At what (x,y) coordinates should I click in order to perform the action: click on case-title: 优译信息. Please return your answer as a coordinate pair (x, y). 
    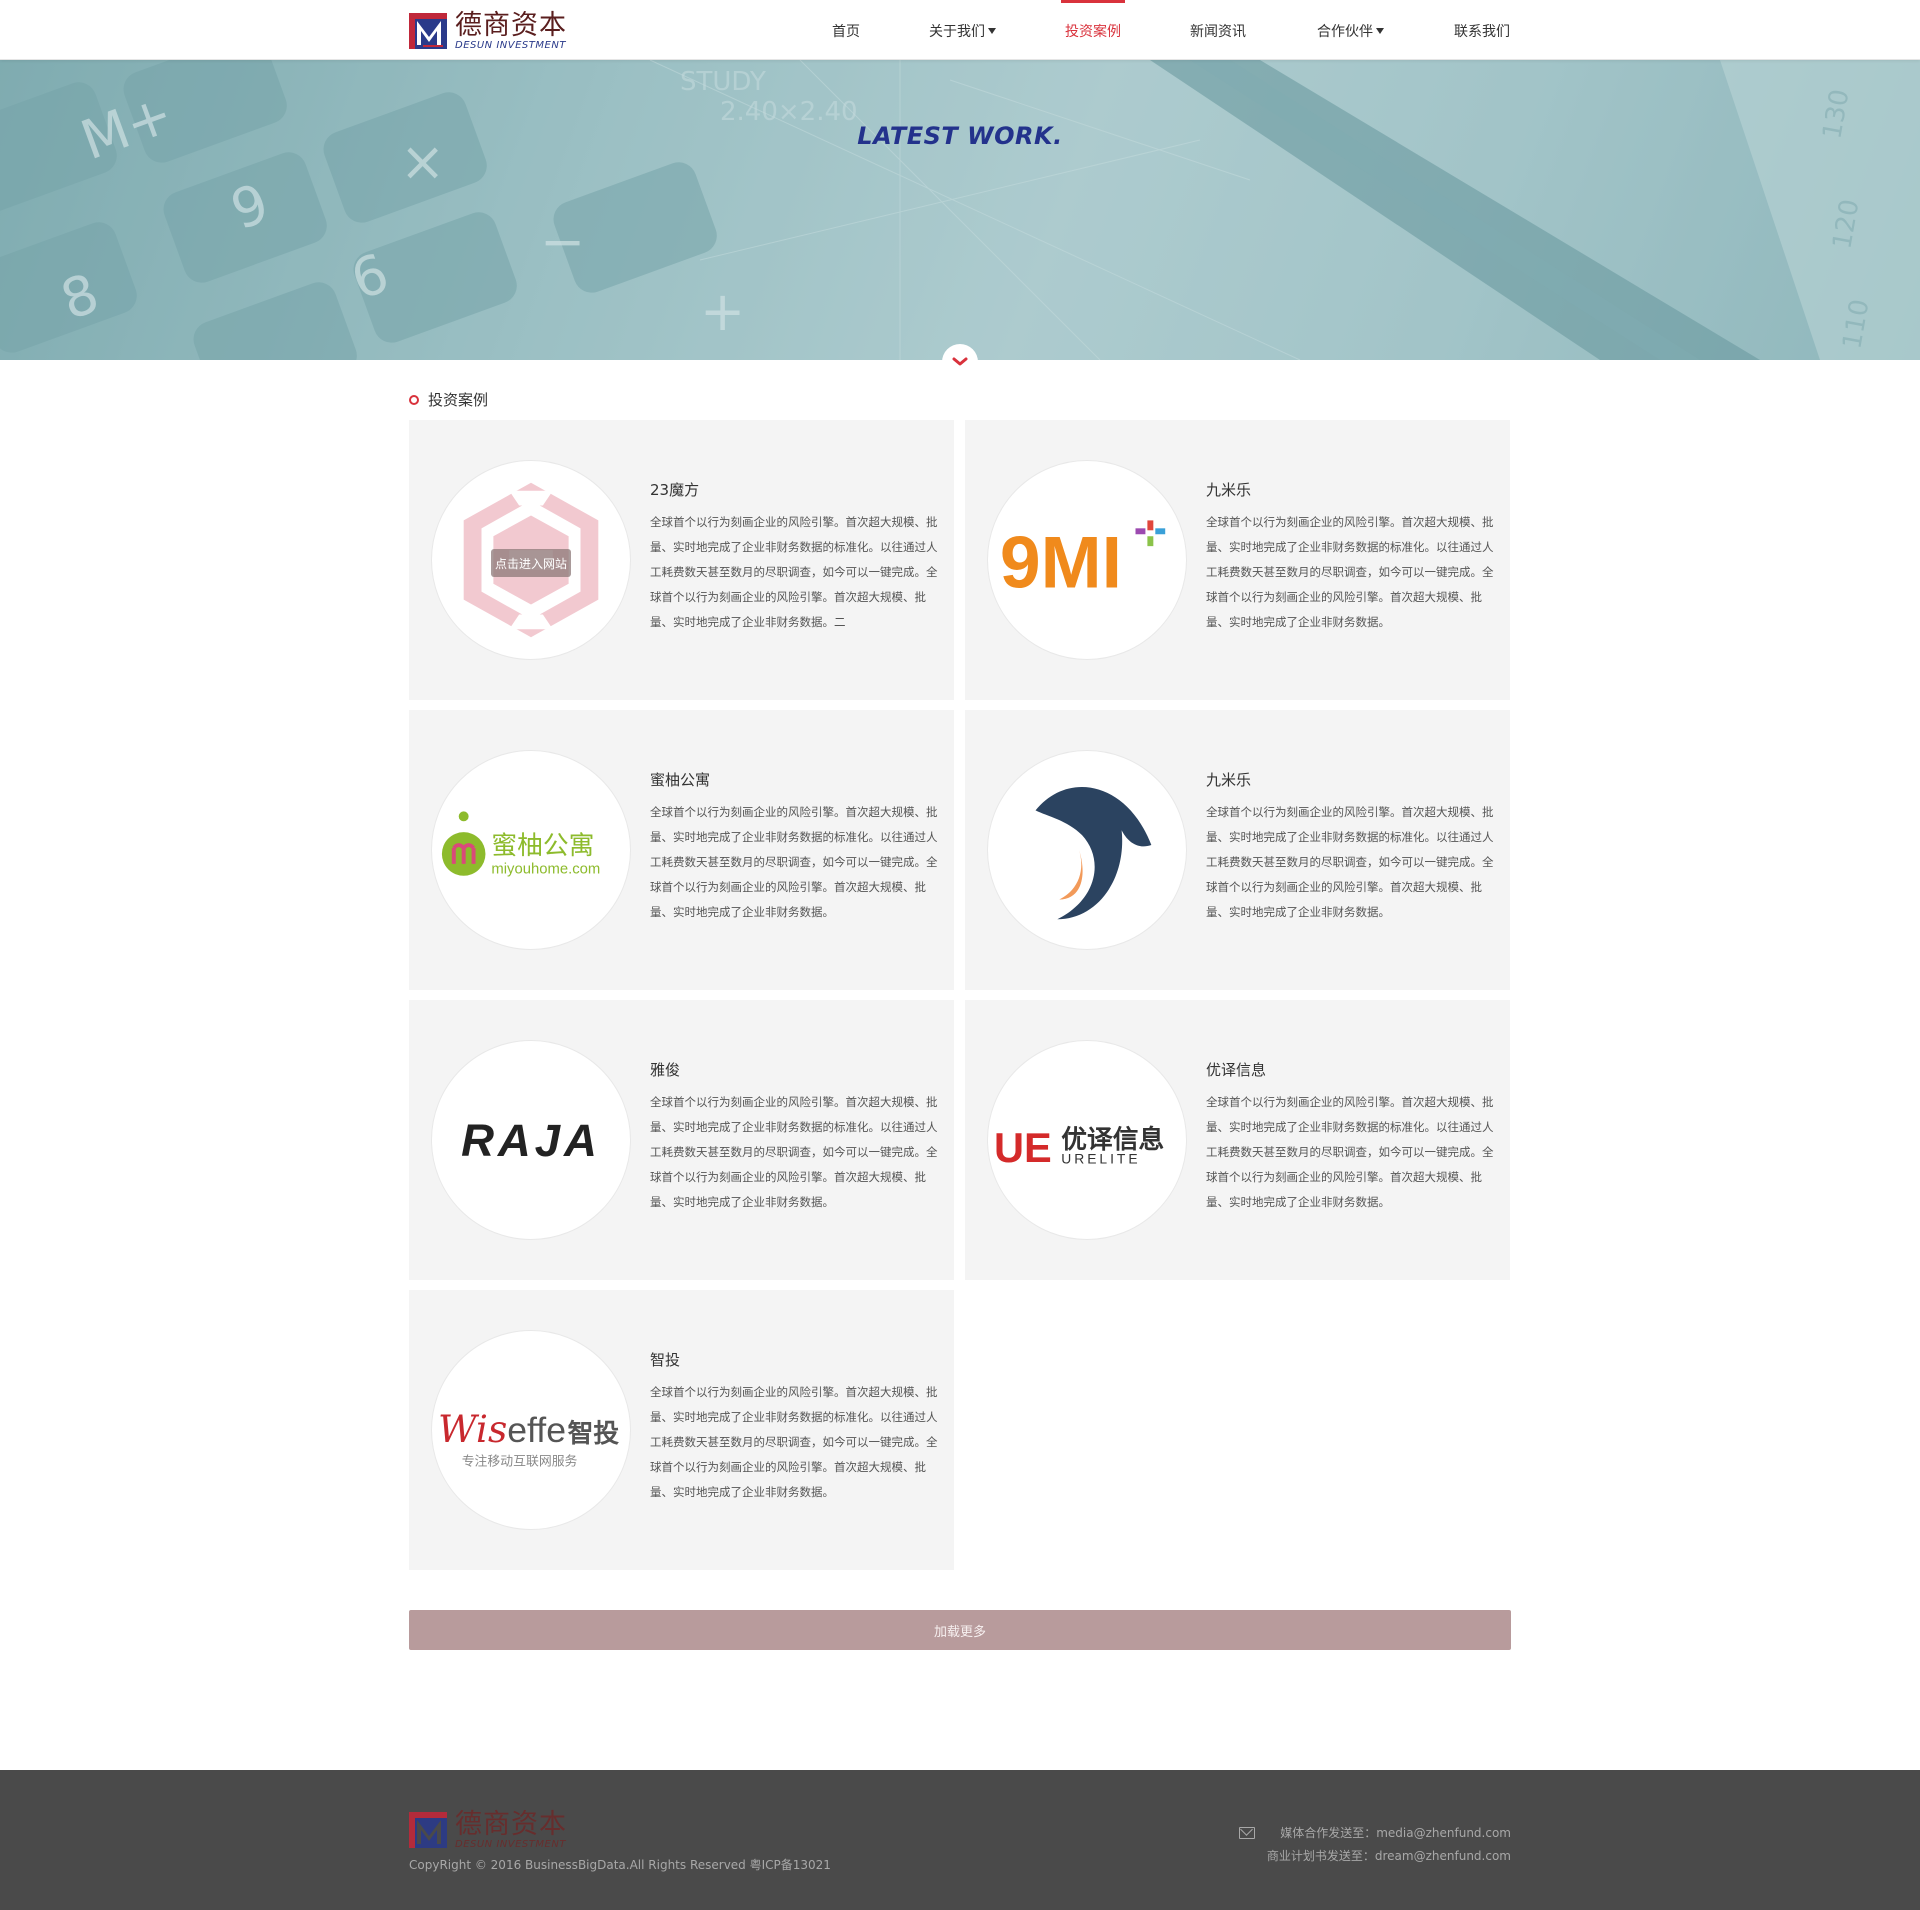
    Looking at the image, I should click on (1236, 1069).